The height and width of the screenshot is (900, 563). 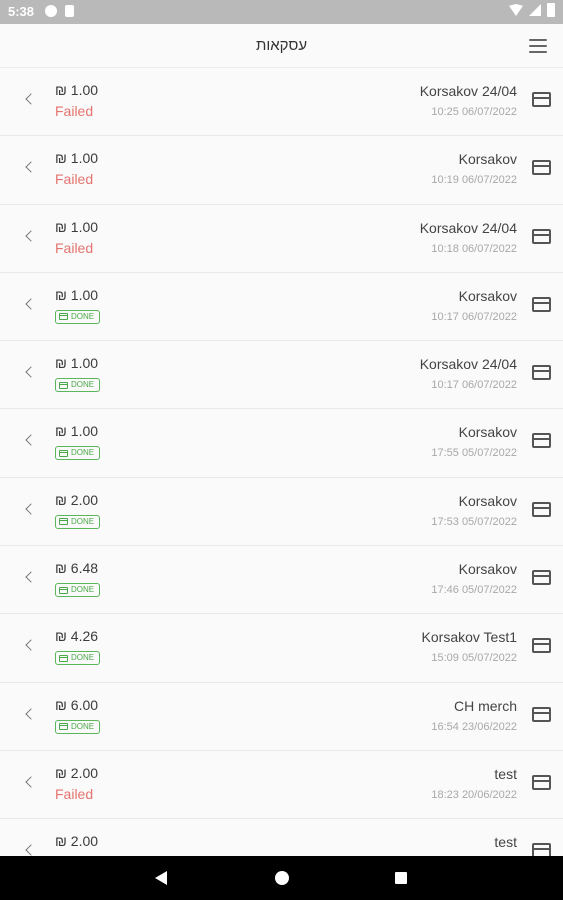 What do you see at coordinates (281, 375) in the screenshot?
I see `transaction-row: ₪ 1.00 DONE Korsakov 24/04 10:17 06/07/2022` at bounding box center [281, 375].